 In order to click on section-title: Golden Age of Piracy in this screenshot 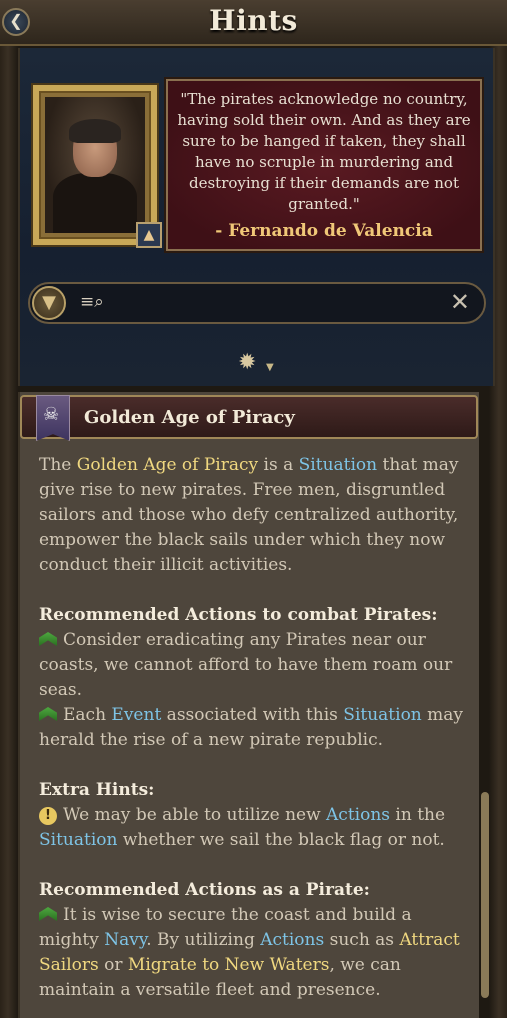, I will do `click(189, 417)`.